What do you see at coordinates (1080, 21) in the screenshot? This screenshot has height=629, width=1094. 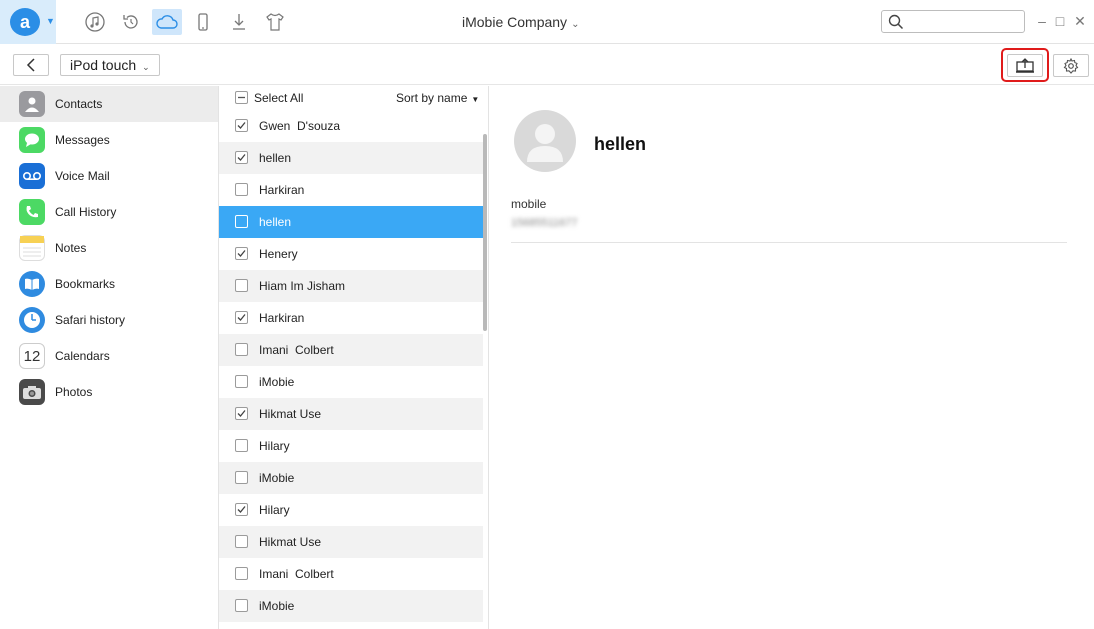 I see `close-button: ✕` at bounding box center [1080, 21].